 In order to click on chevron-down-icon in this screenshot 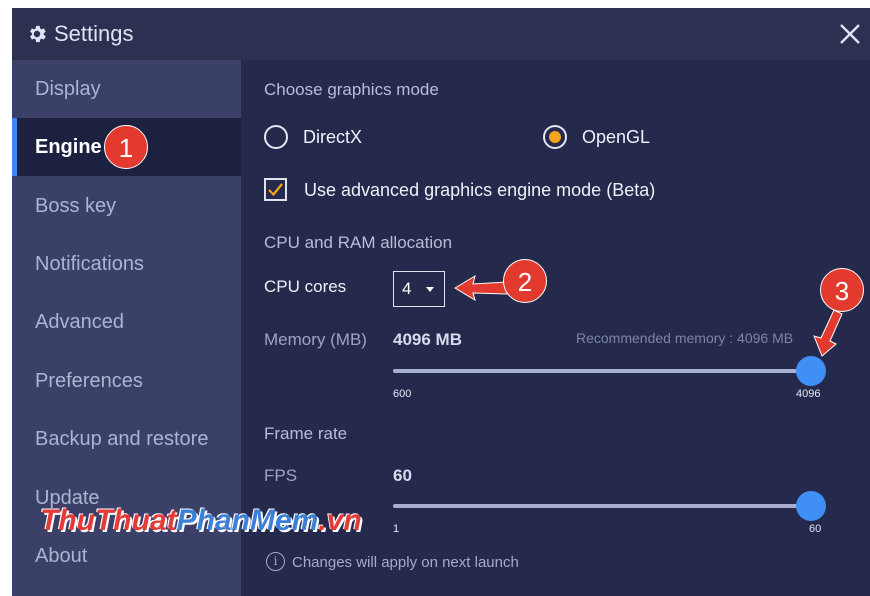, I will do `click(430, 289)`.